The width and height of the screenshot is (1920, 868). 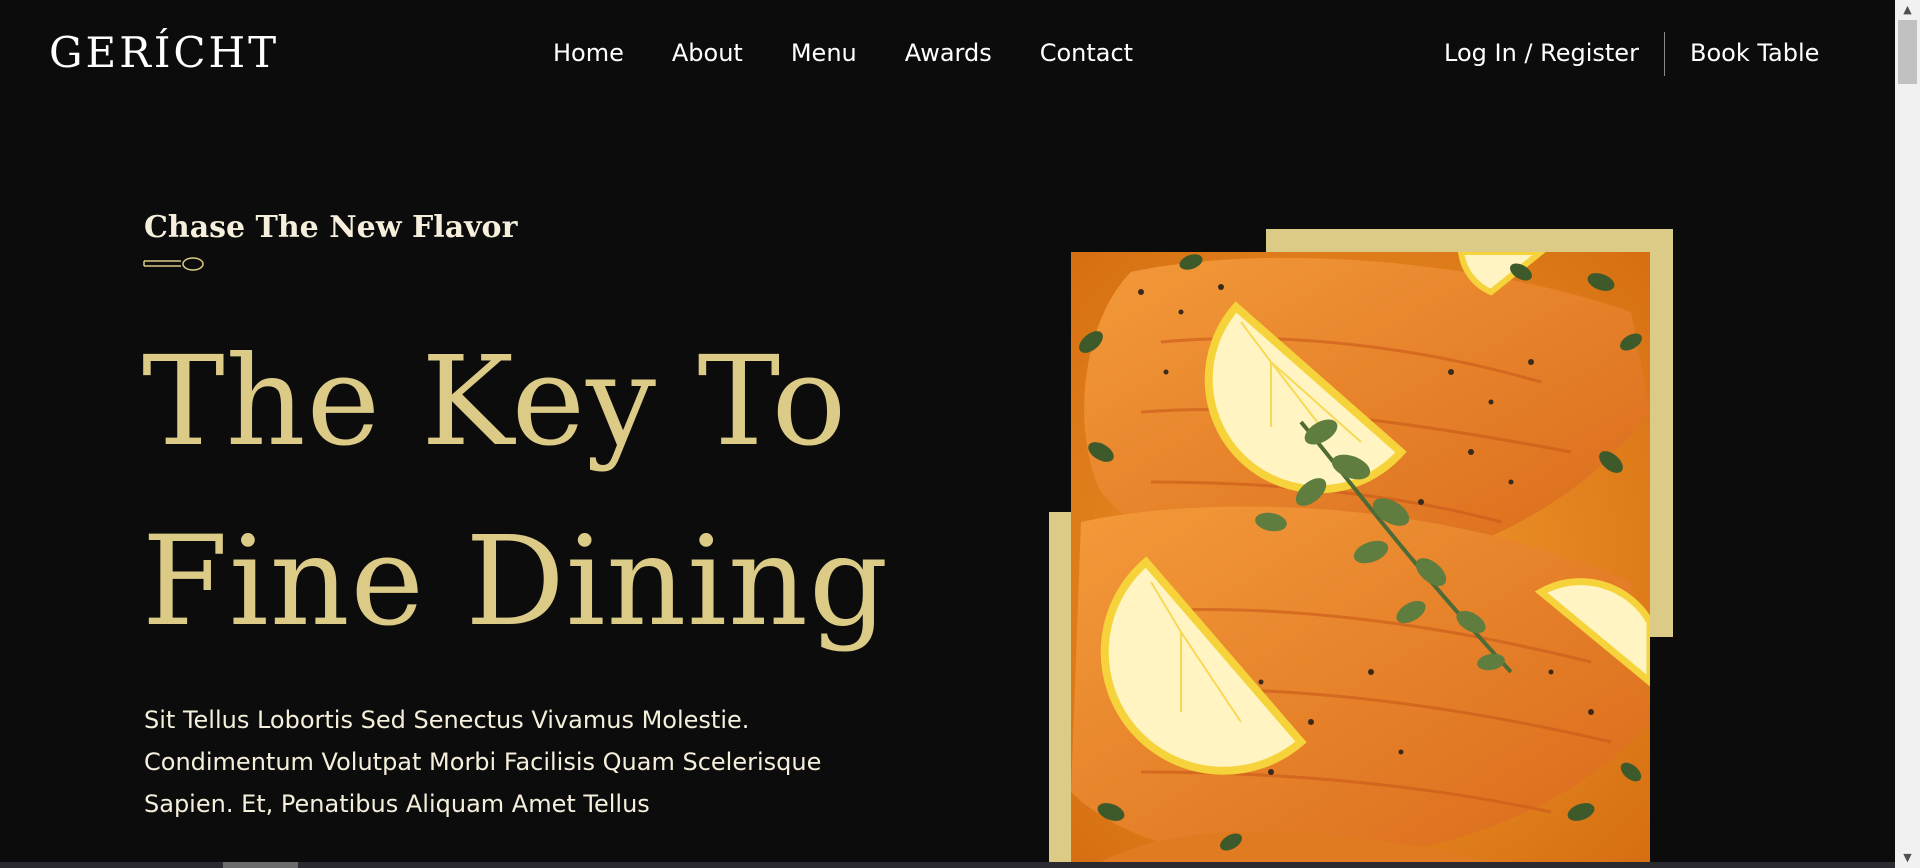 What do you see at coordinates (947, 865) in the screenshot?
I see `horizontal-scrollbar` at bounding box center [947, 865].